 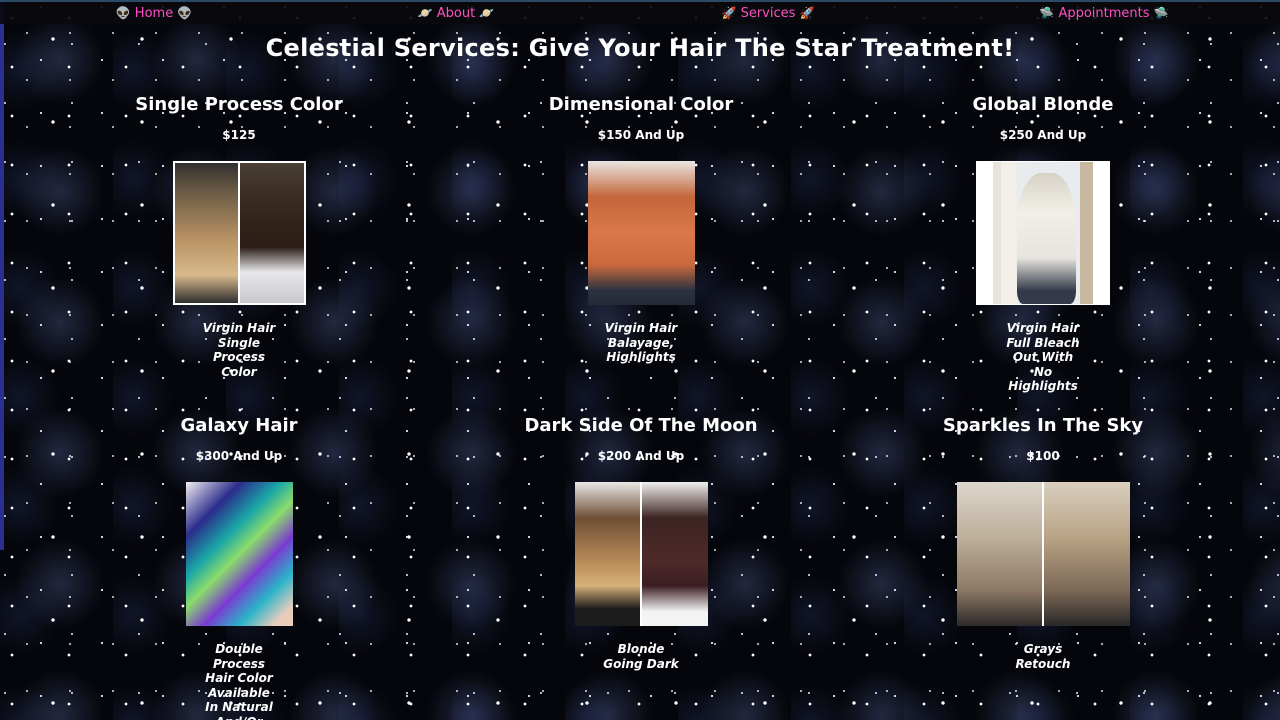 I want to click on service-title: Dimensional Color, so click(x=641, y=104).